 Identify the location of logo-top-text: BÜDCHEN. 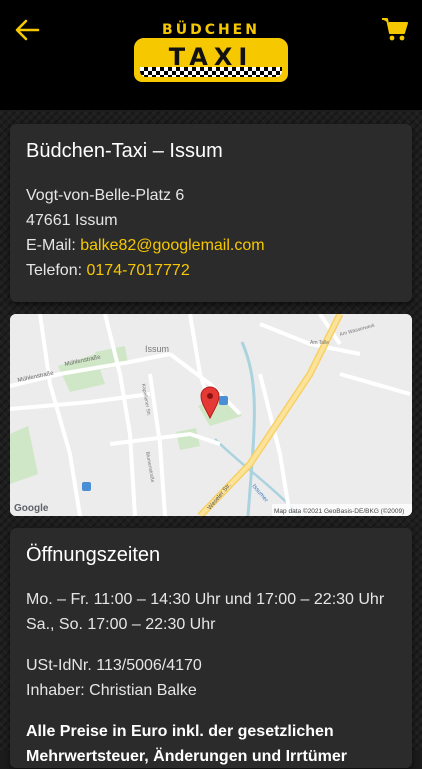
(211, 30).